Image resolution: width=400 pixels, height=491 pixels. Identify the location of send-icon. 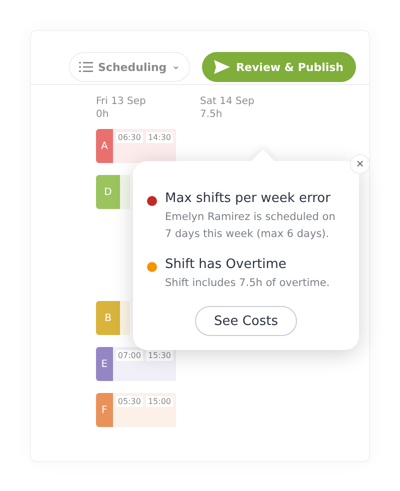
(222, 67).